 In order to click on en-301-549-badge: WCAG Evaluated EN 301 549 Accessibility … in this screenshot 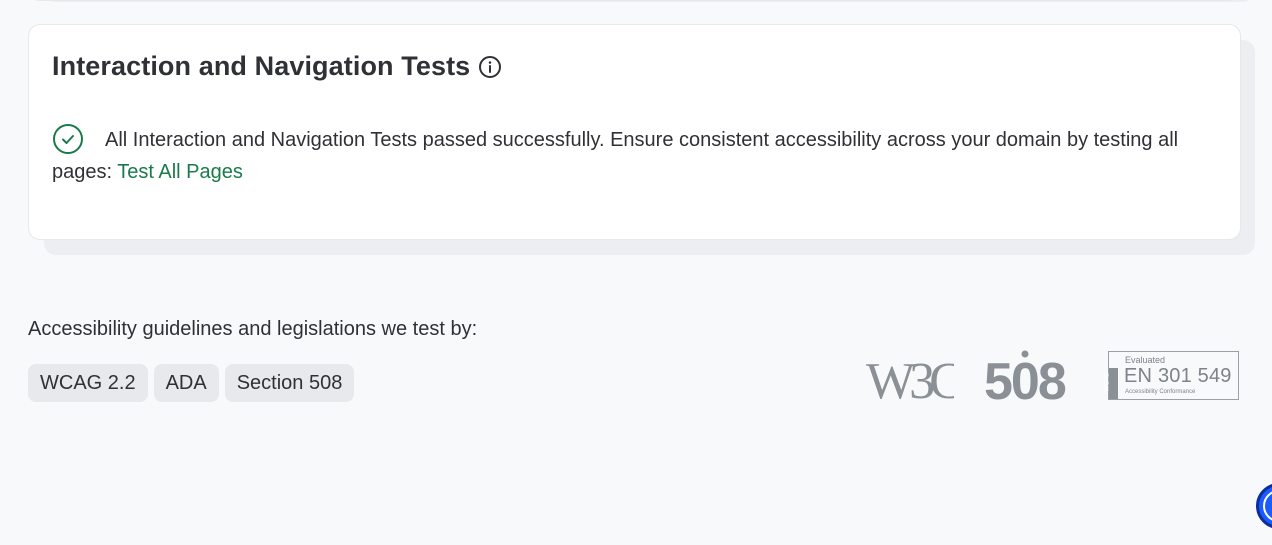, I will do `click(1171, 375)`.